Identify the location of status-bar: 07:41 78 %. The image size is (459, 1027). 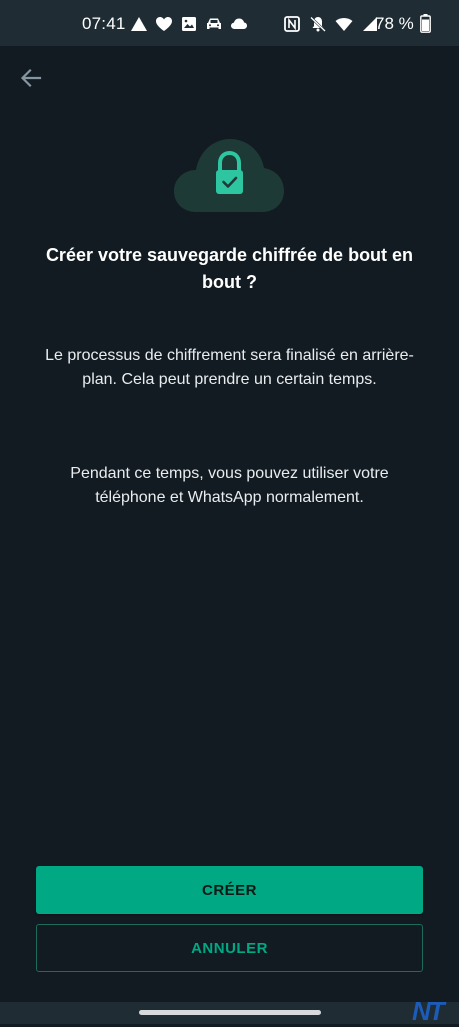
(229, 23).